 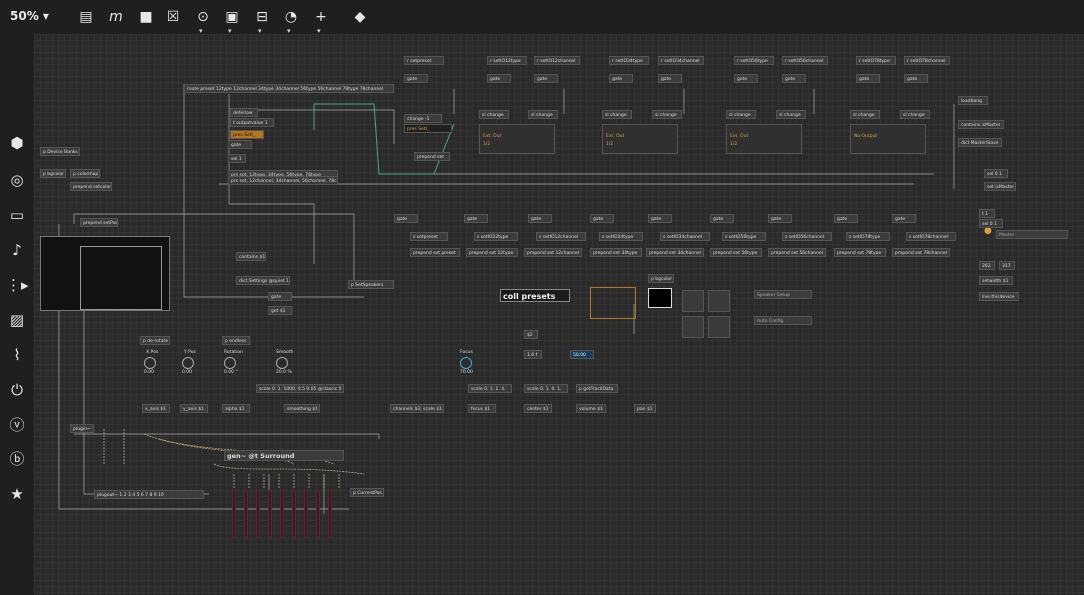 What do you see at coordinates (980, 142) in the screenshot?
I see `dict-masterslave: dict MasterSlave` at bounding box center [980, 142].